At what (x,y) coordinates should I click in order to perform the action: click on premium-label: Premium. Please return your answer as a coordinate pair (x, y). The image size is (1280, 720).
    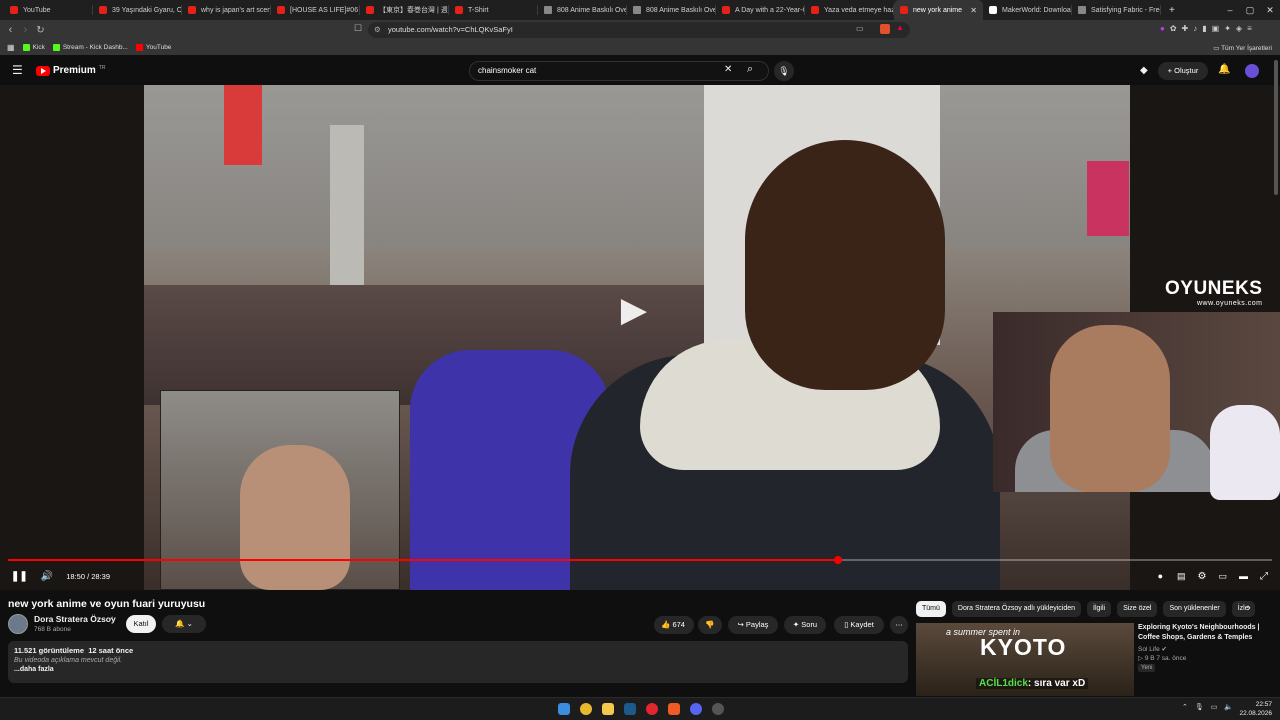
    Looking at the image, I should click on (74, 70).